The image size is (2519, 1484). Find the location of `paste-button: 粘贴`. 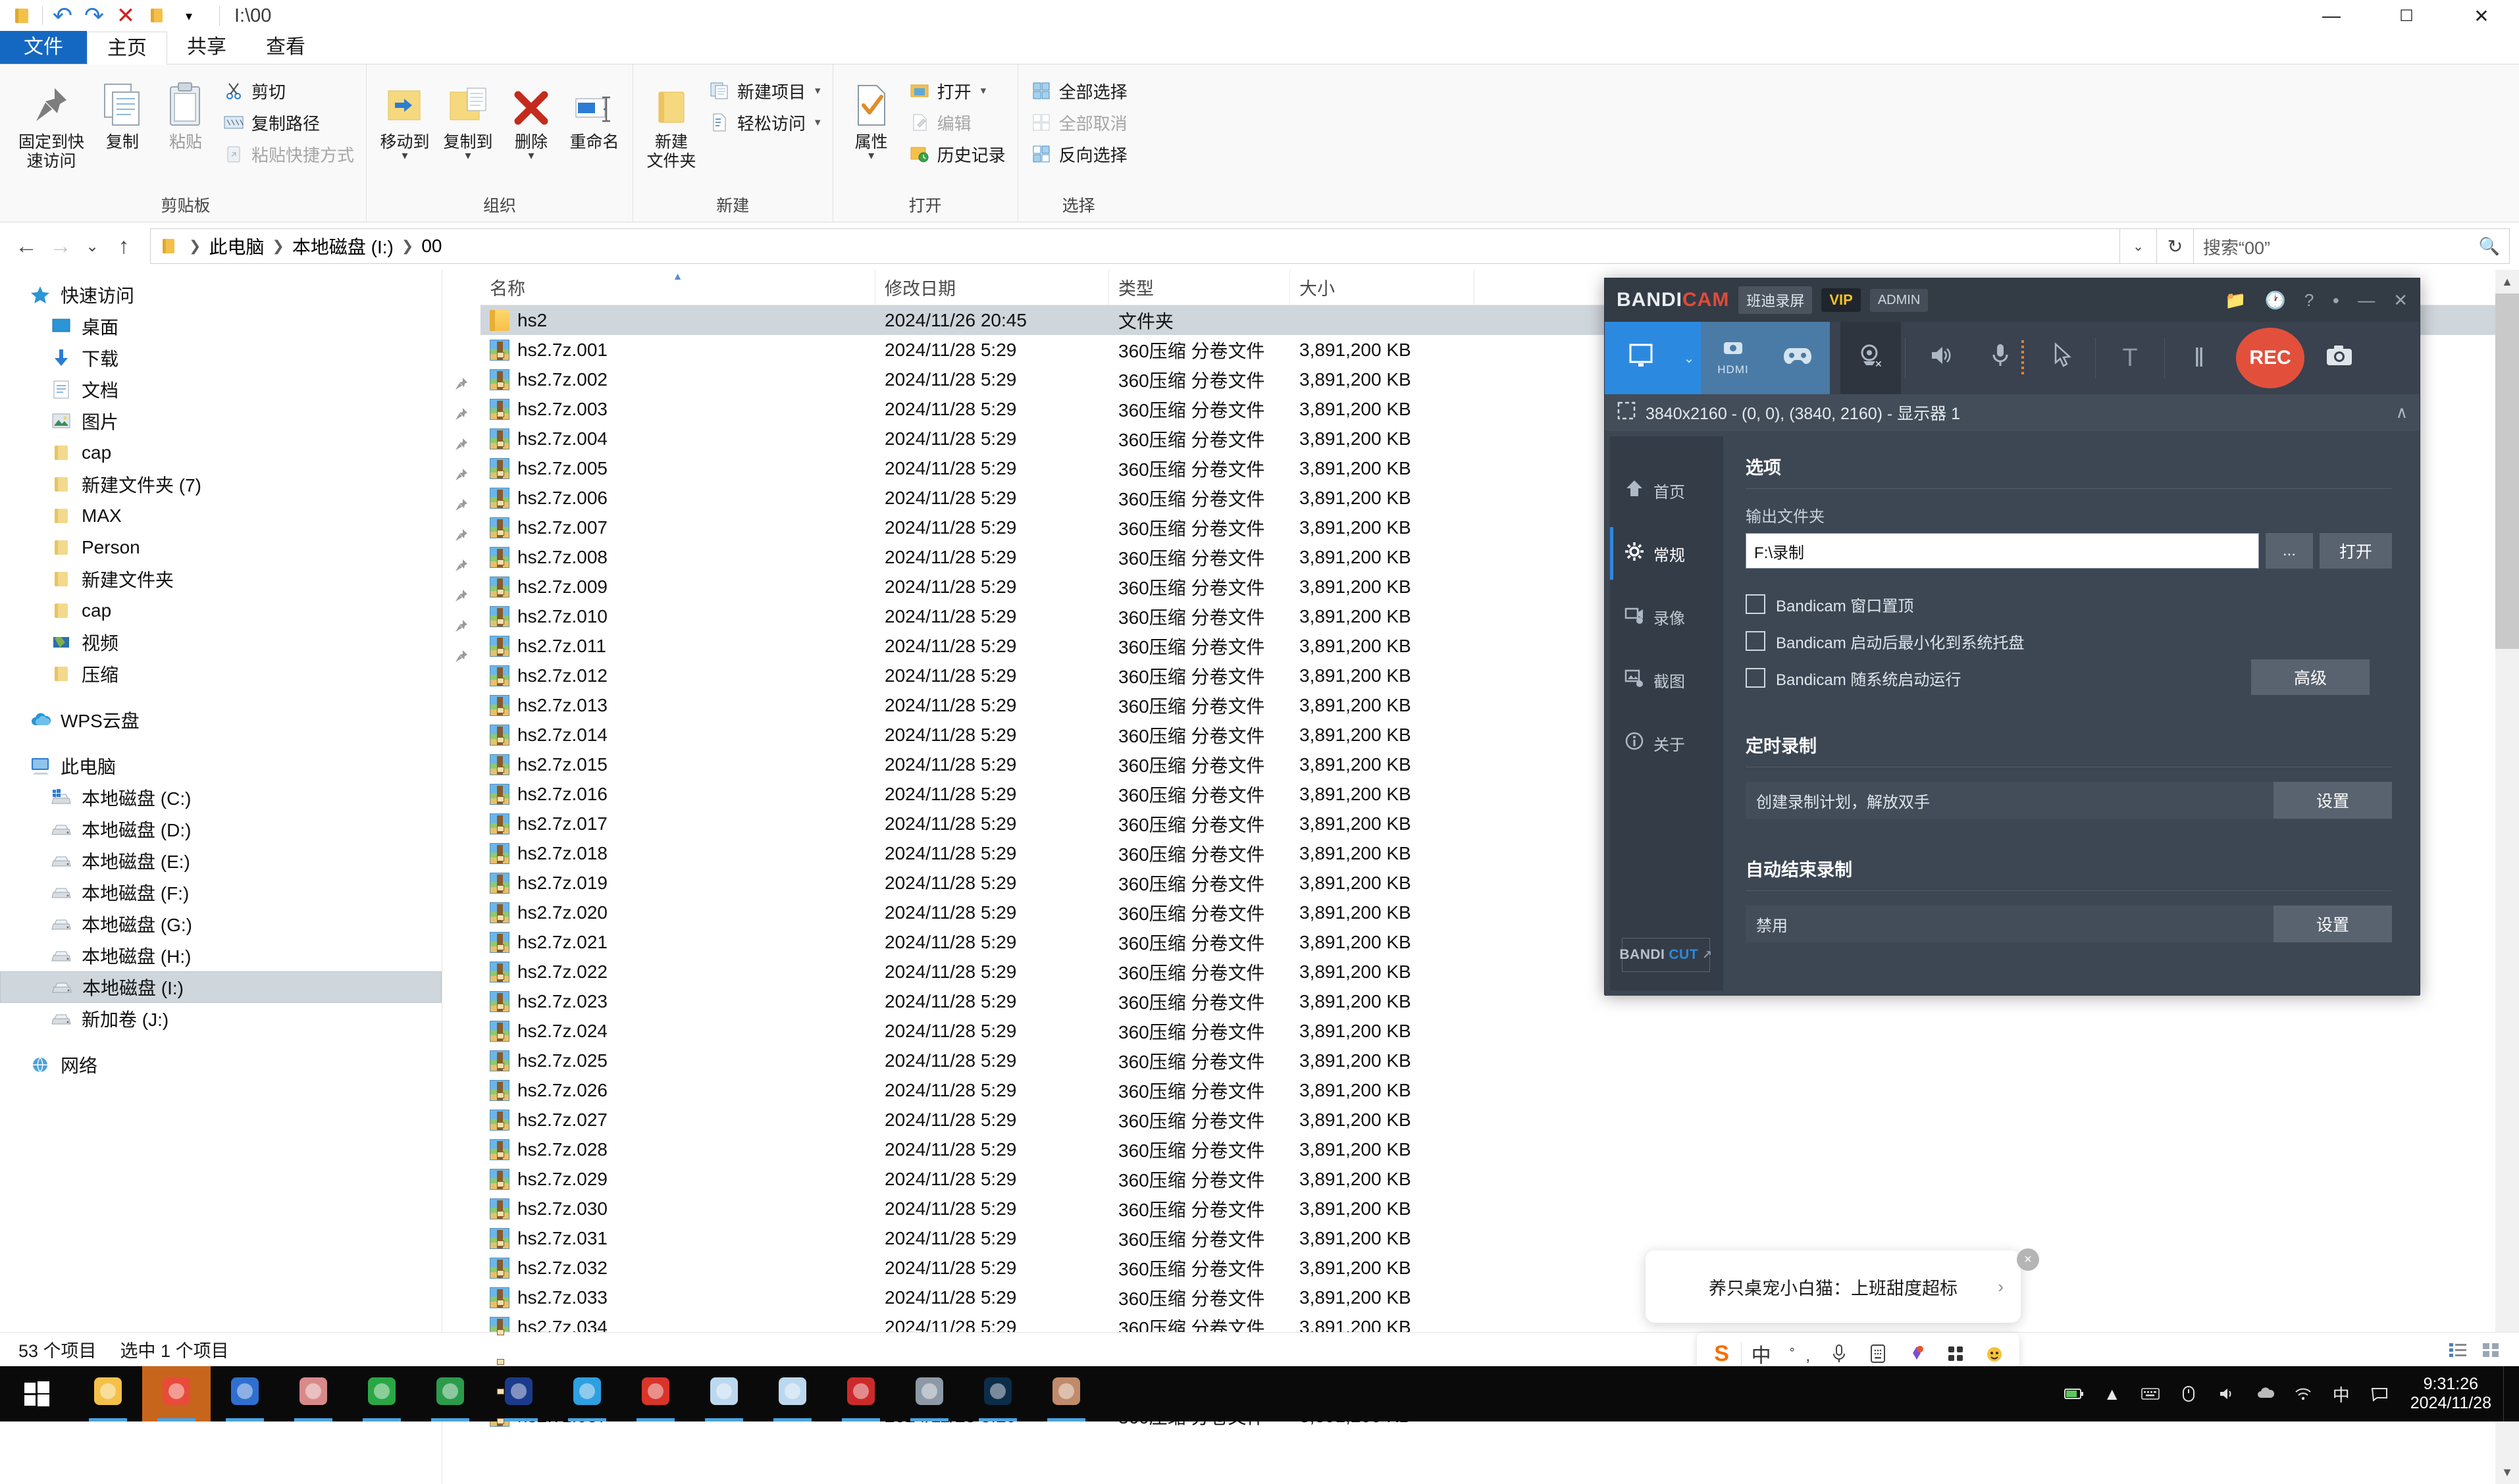

paste-button: 粘贴 is located at coordinates (185, 113).